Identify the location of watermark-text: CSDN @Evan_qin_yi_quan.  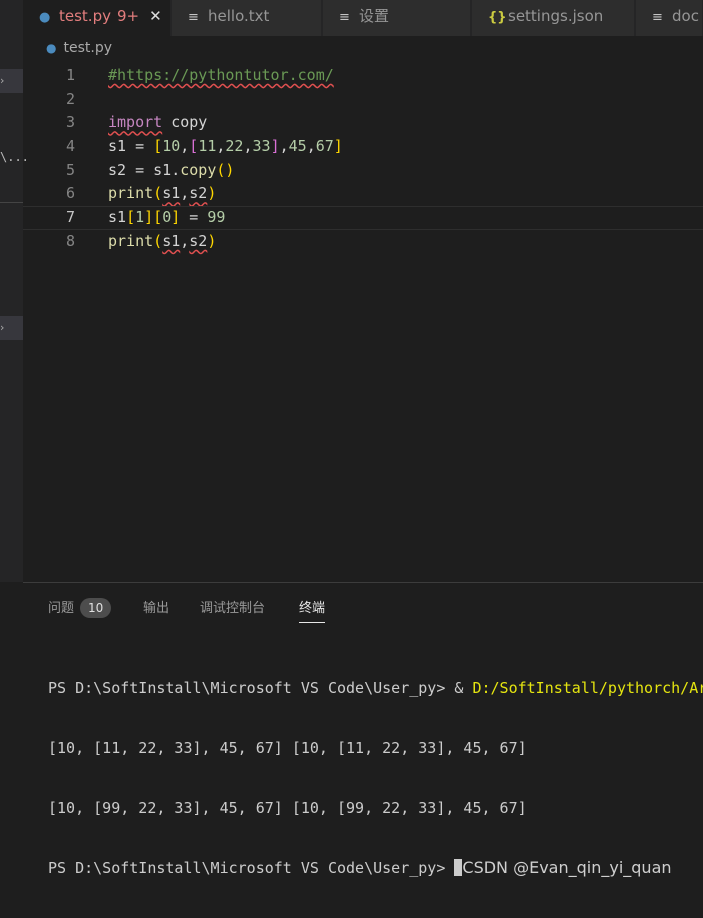
(567, 867).